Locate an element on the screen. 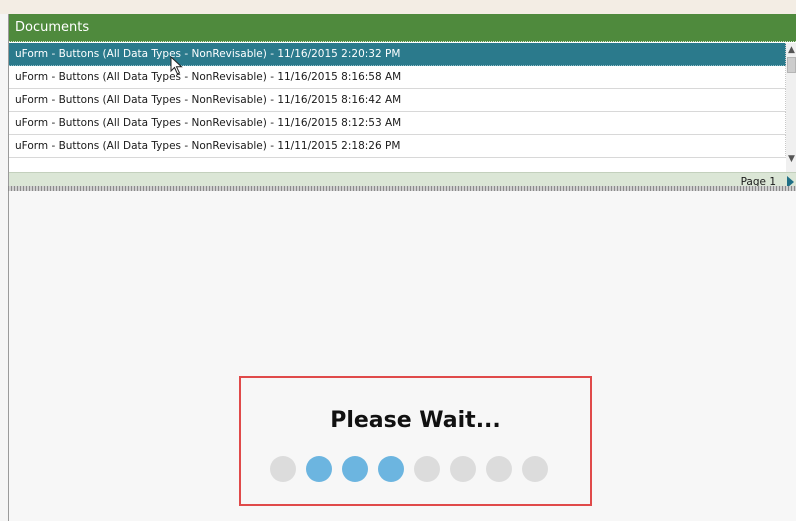  document-list-scrollbar: ▲ ▼ is located at coordinates (791, 107).